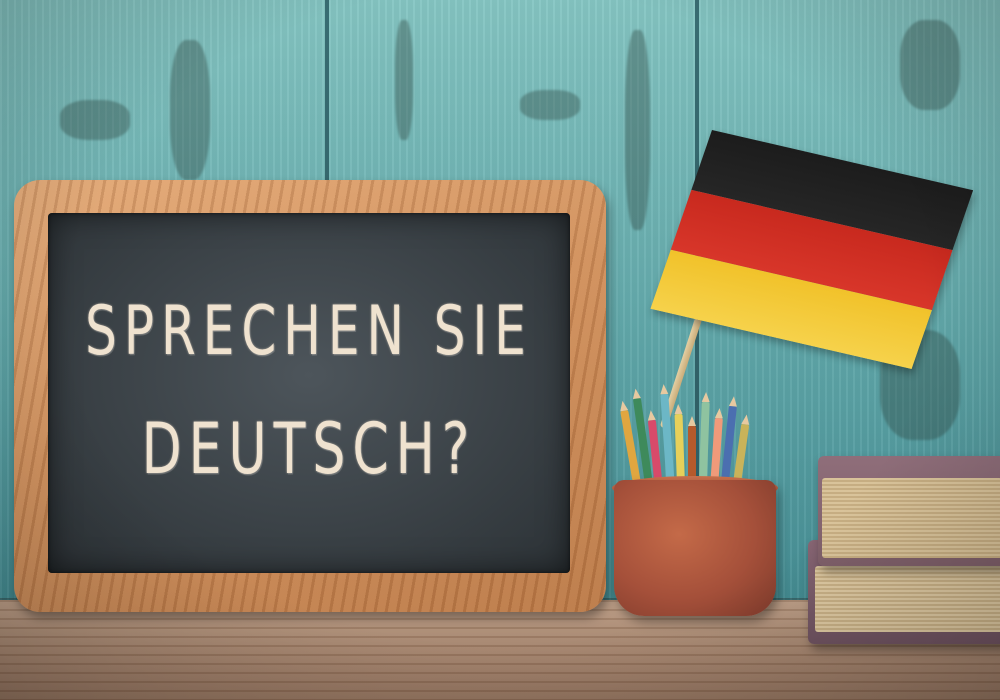  Describe the element at coordinates (695, 548) in the screenshot. I see `pencil-pot` at that location.